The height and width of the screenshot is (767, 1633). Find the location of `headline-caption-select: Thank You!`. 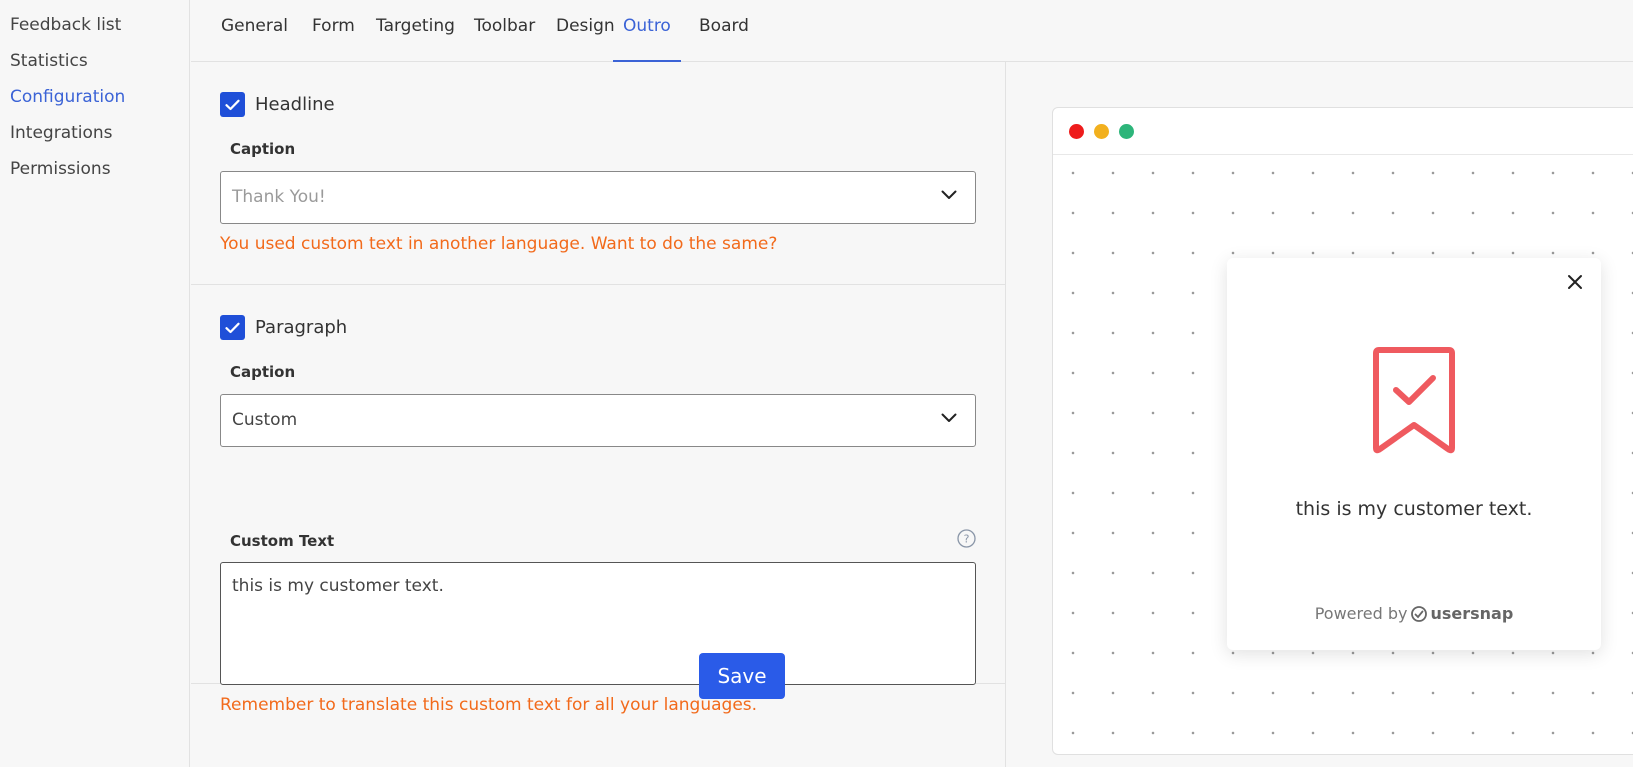

headline-caption-select: Thank You! is located at coordinates (598, 197).